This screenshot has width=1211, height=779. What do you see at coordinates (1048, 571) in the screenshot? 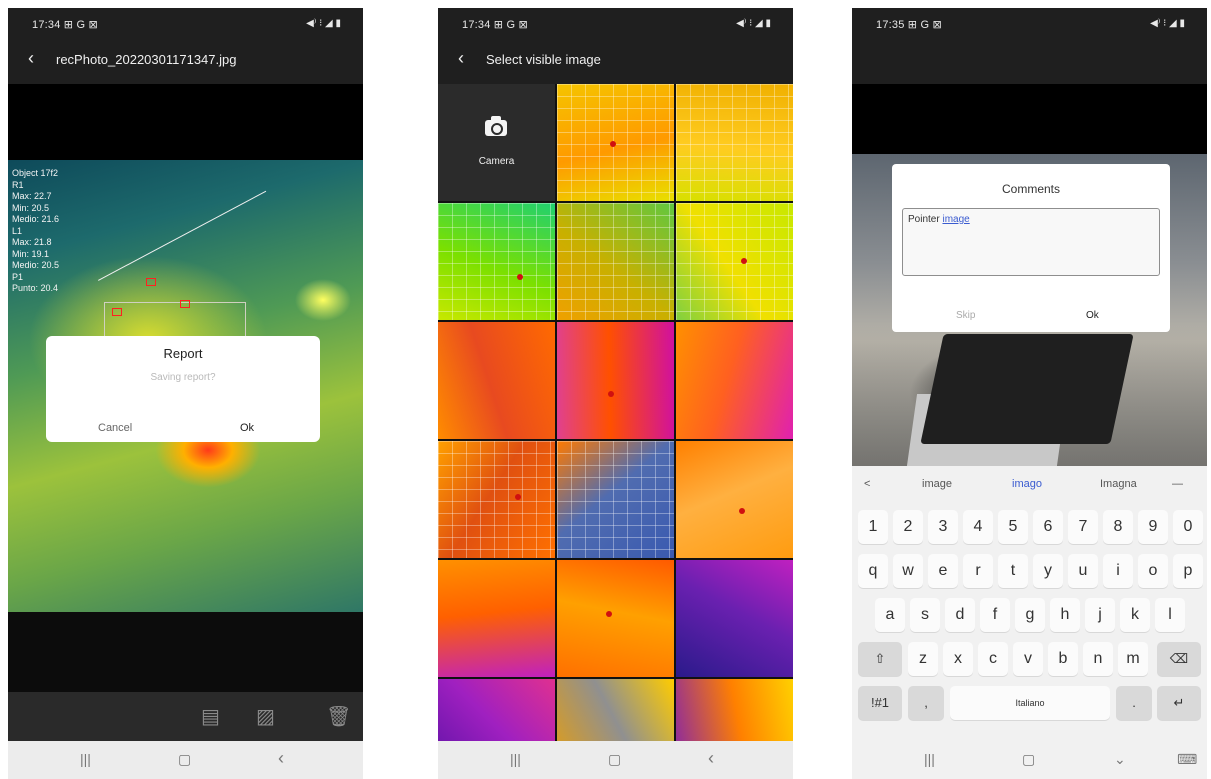
I see `key-y: y` at bounding box center [1048, 571].